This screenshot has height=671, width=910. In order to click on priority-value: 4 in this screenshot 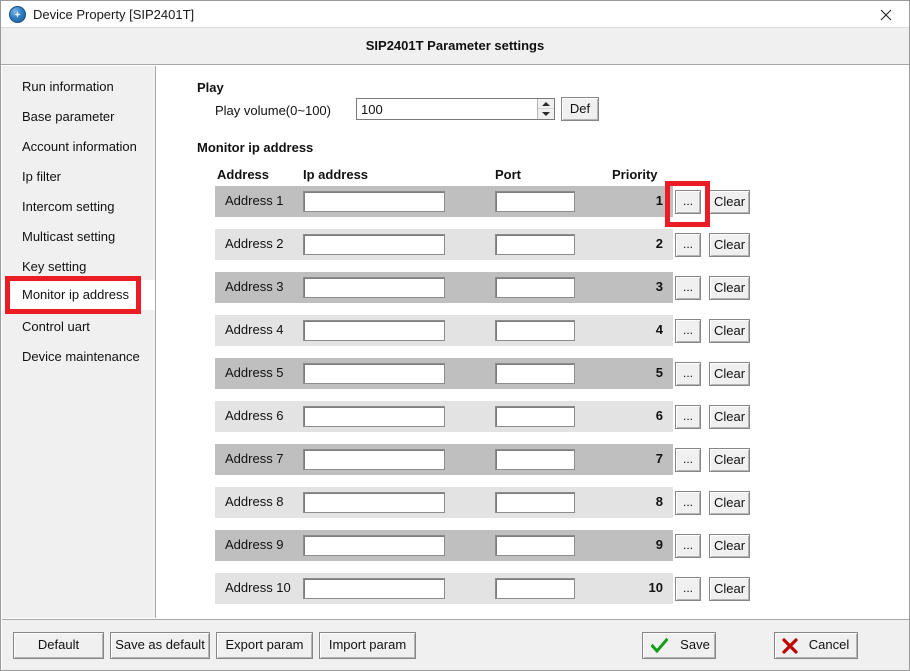, I will do `click(659, 329)`.